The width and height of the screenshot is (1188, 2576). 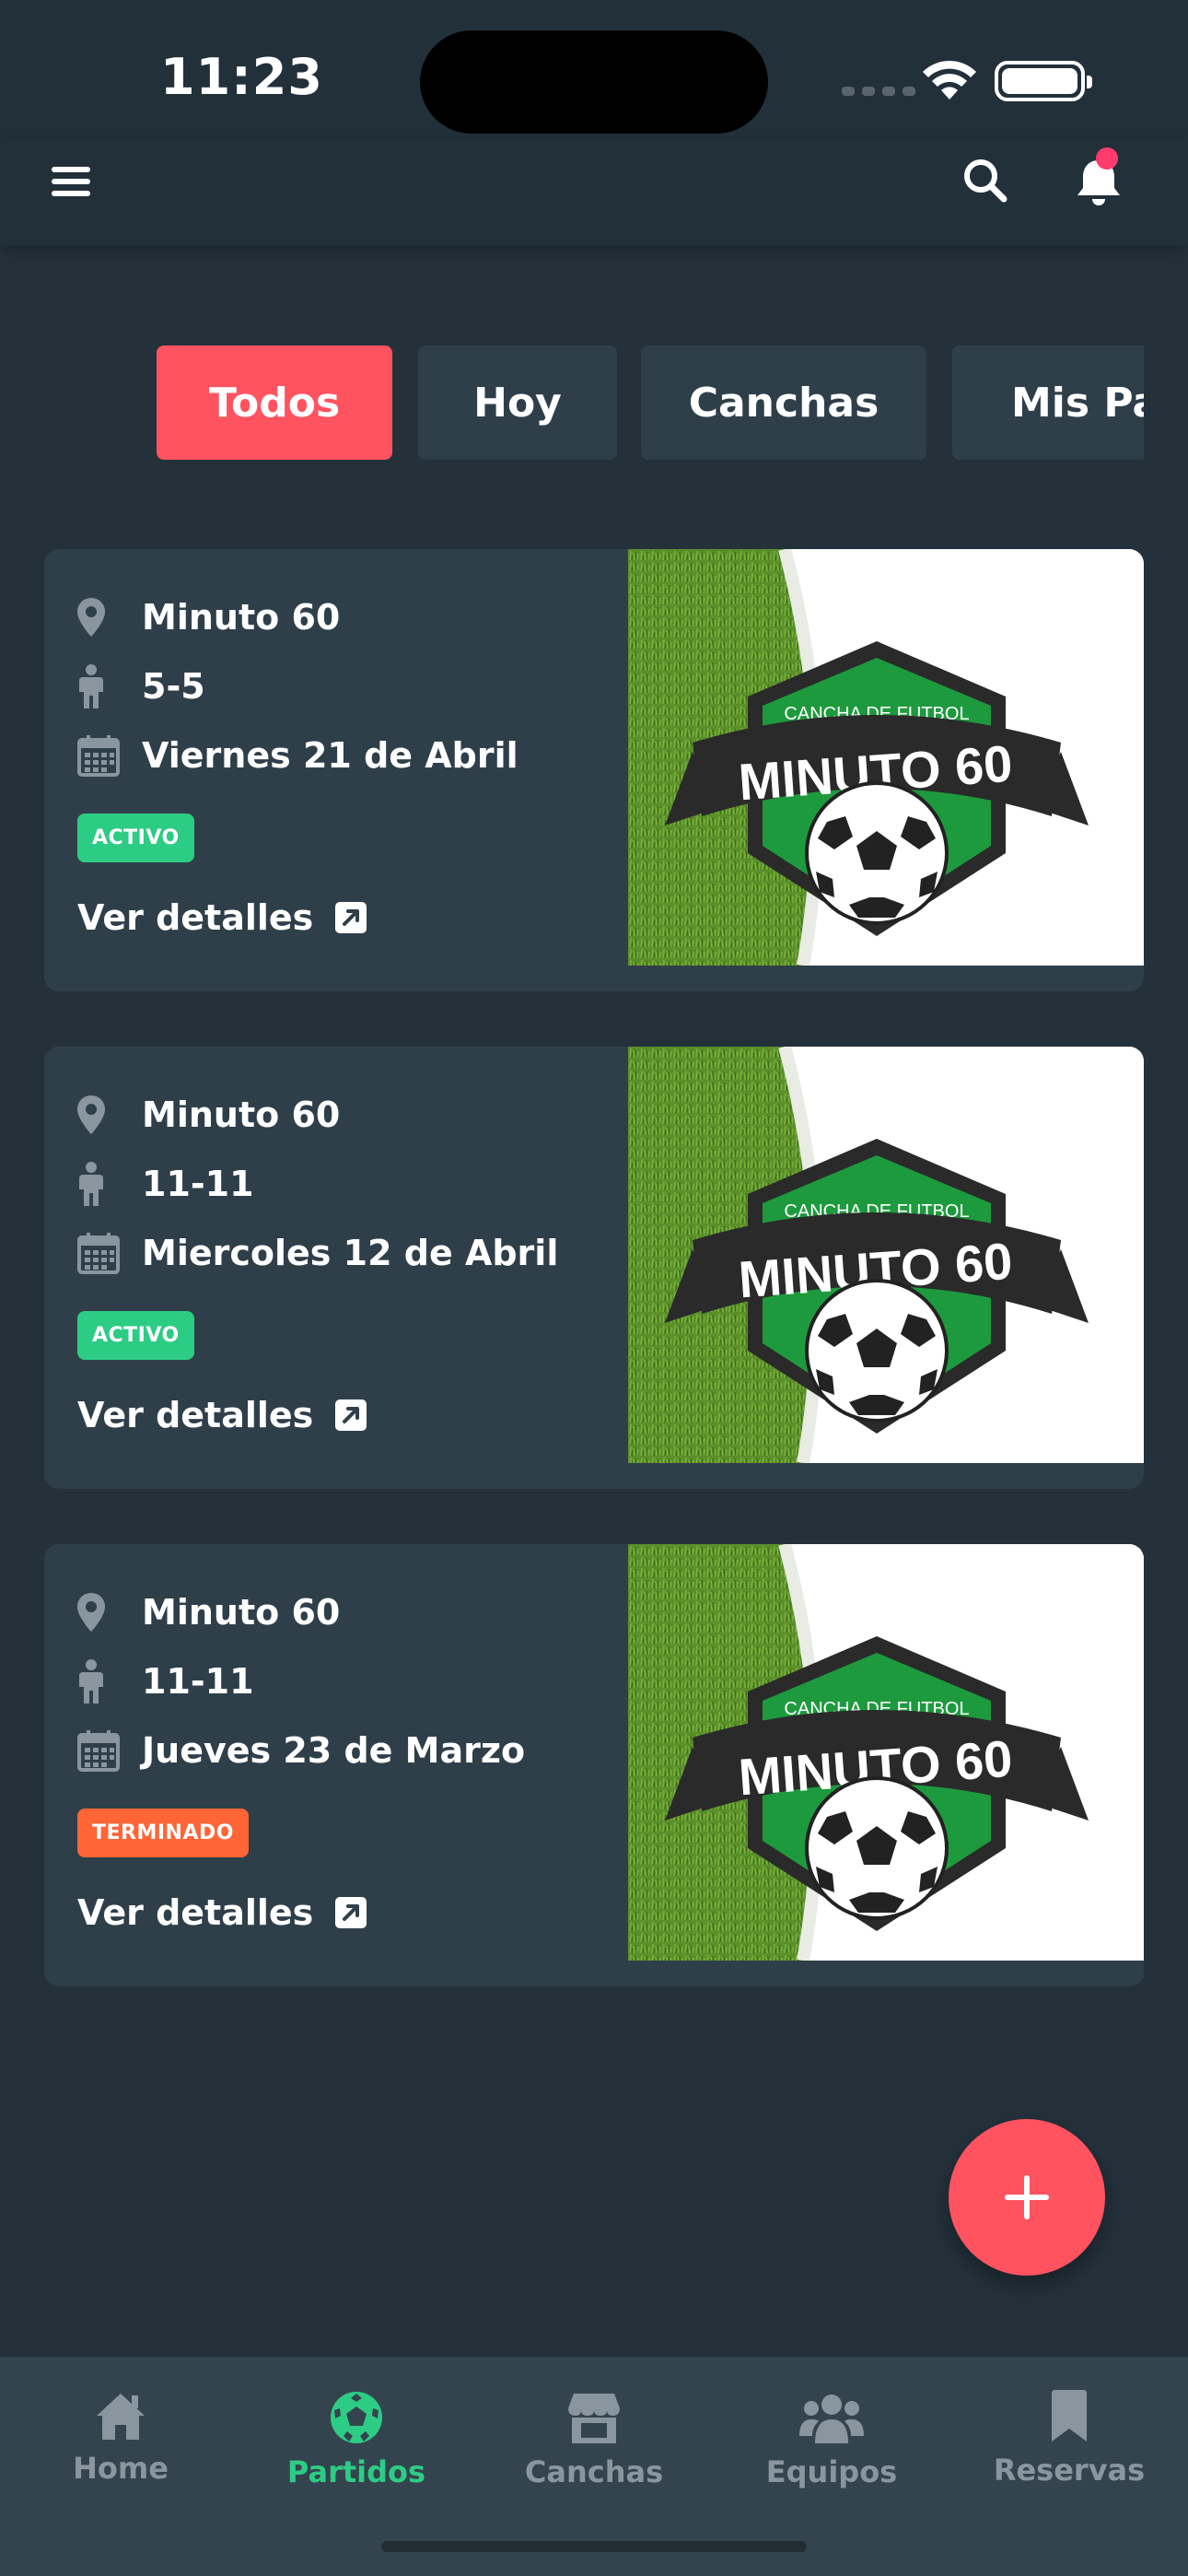 What do you see at coordinates (242, 77) in the screenshot?
I see `status-time: 11:23` at bounding box center [242, 77].